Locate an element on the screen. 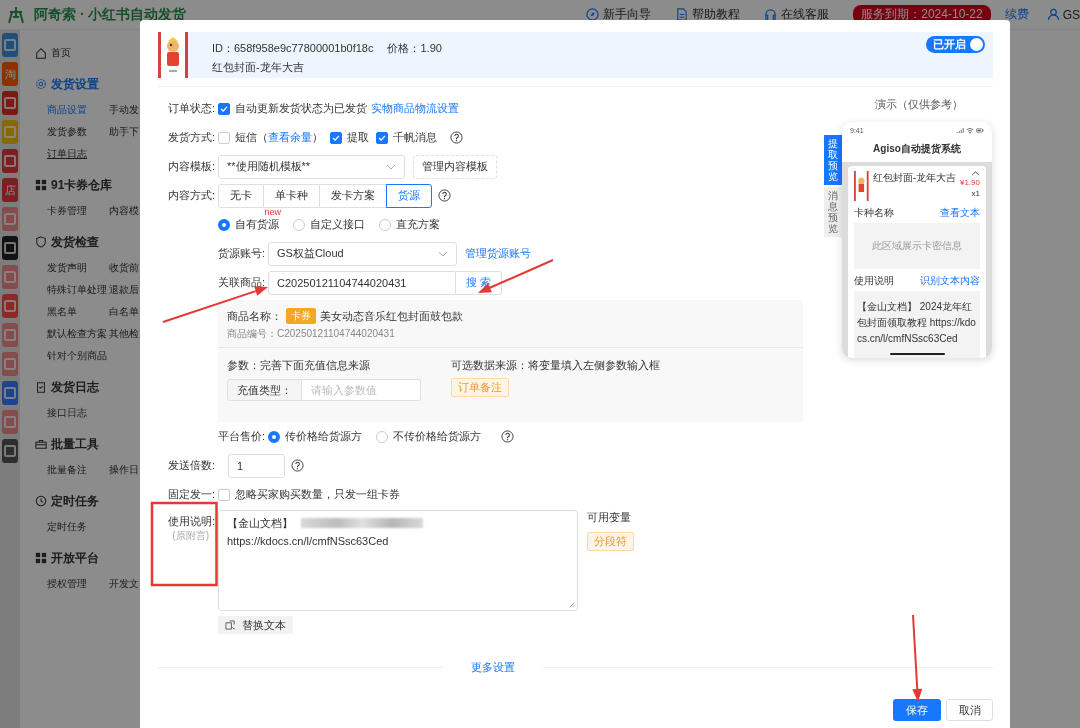 This screenshot has width=1080, height=728. headset-icon is located at coordinates (771, 14).